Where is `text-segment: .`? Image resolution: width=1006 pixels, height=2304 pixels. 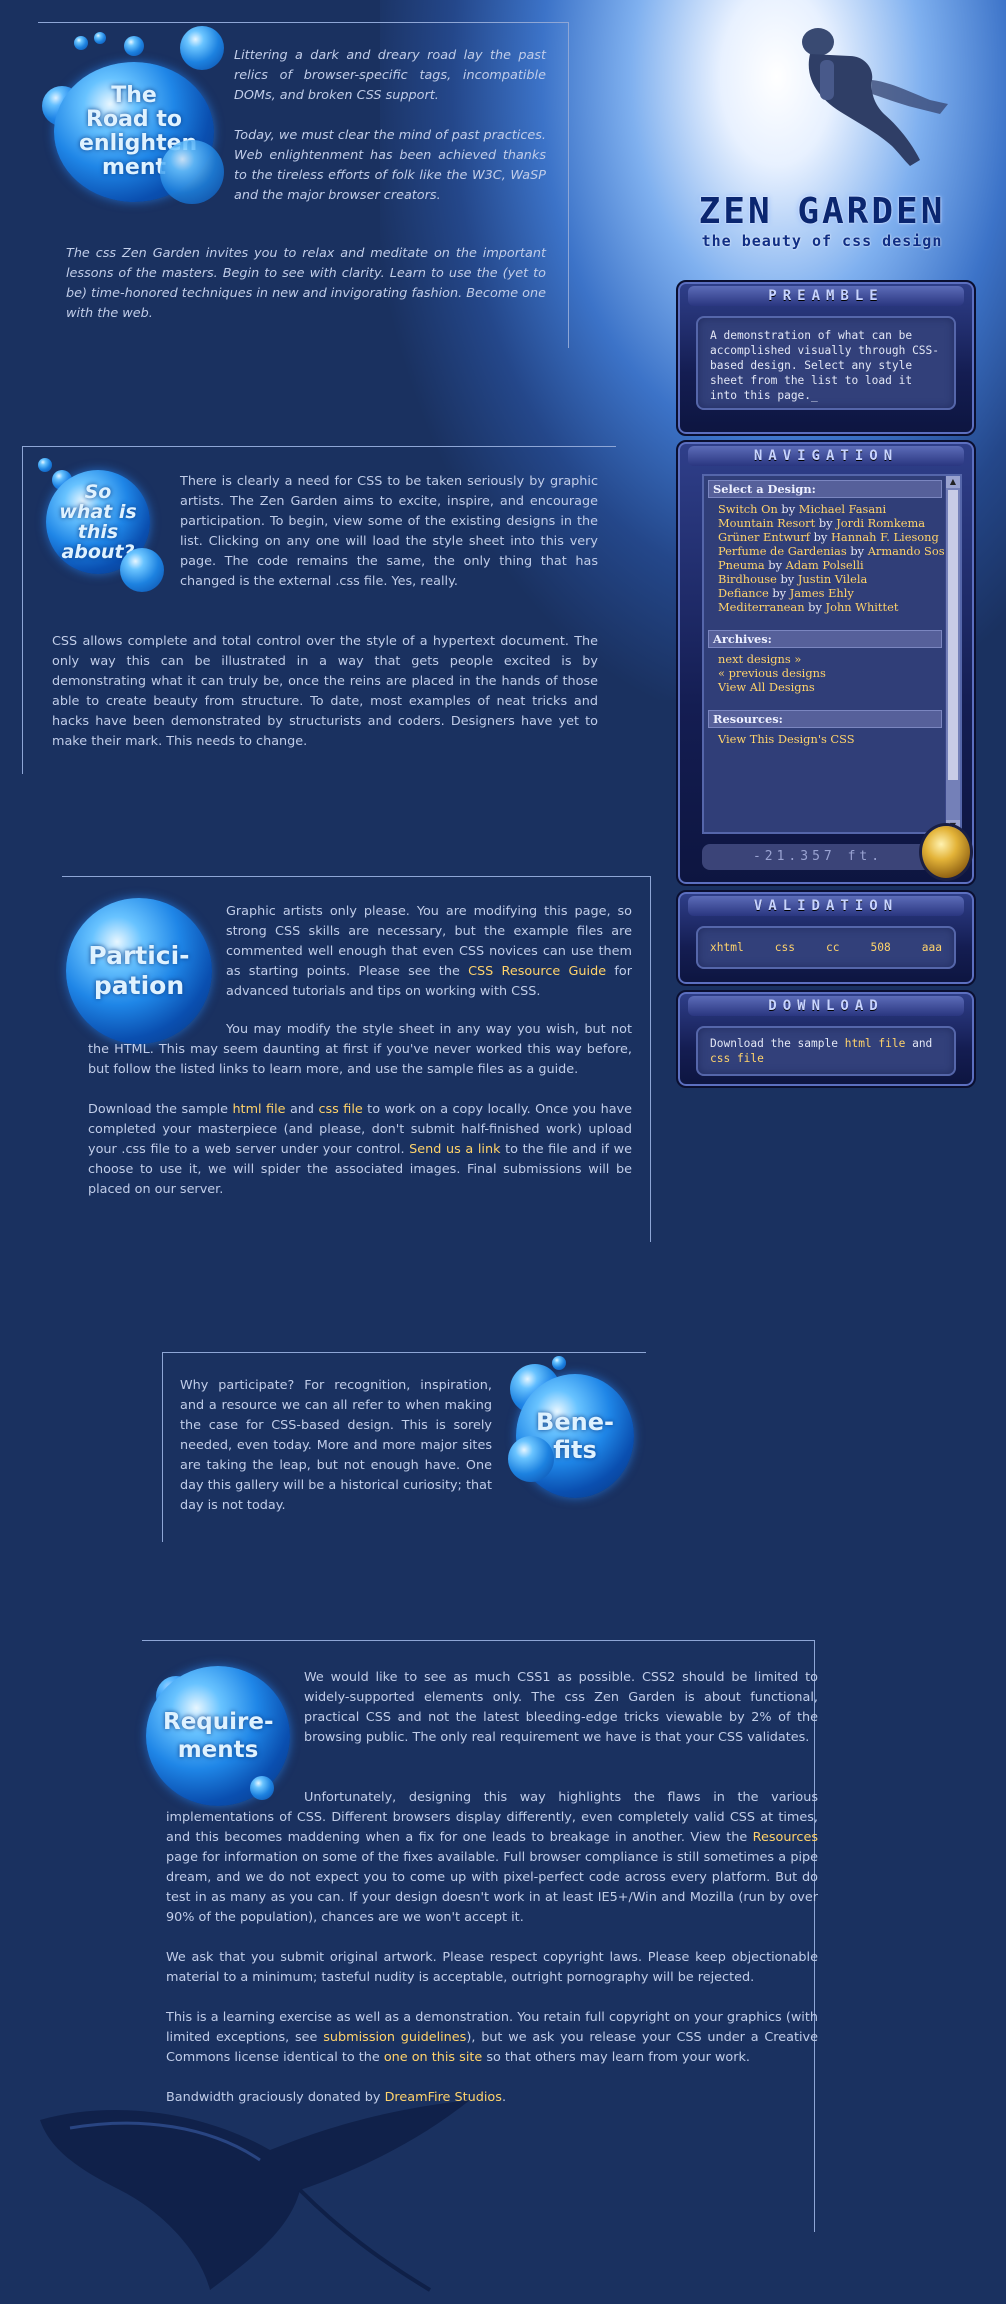
text-segment: . is located at coordinates (504, 2097).